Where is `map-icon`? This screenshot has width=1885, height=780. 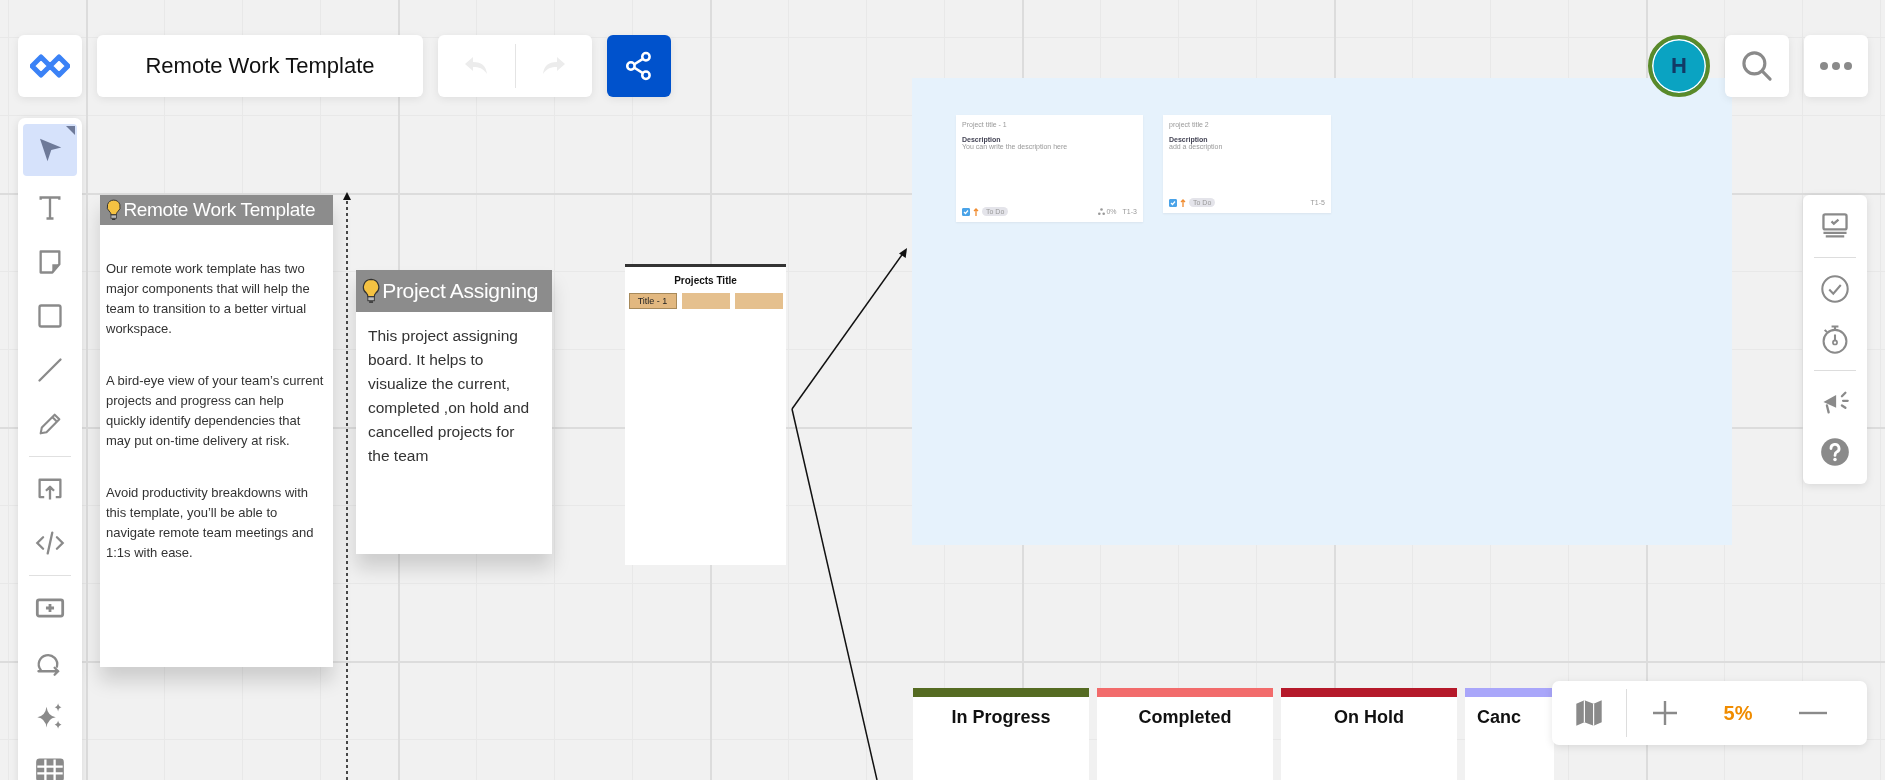
map-icon is located at coordinates (1589, 713).